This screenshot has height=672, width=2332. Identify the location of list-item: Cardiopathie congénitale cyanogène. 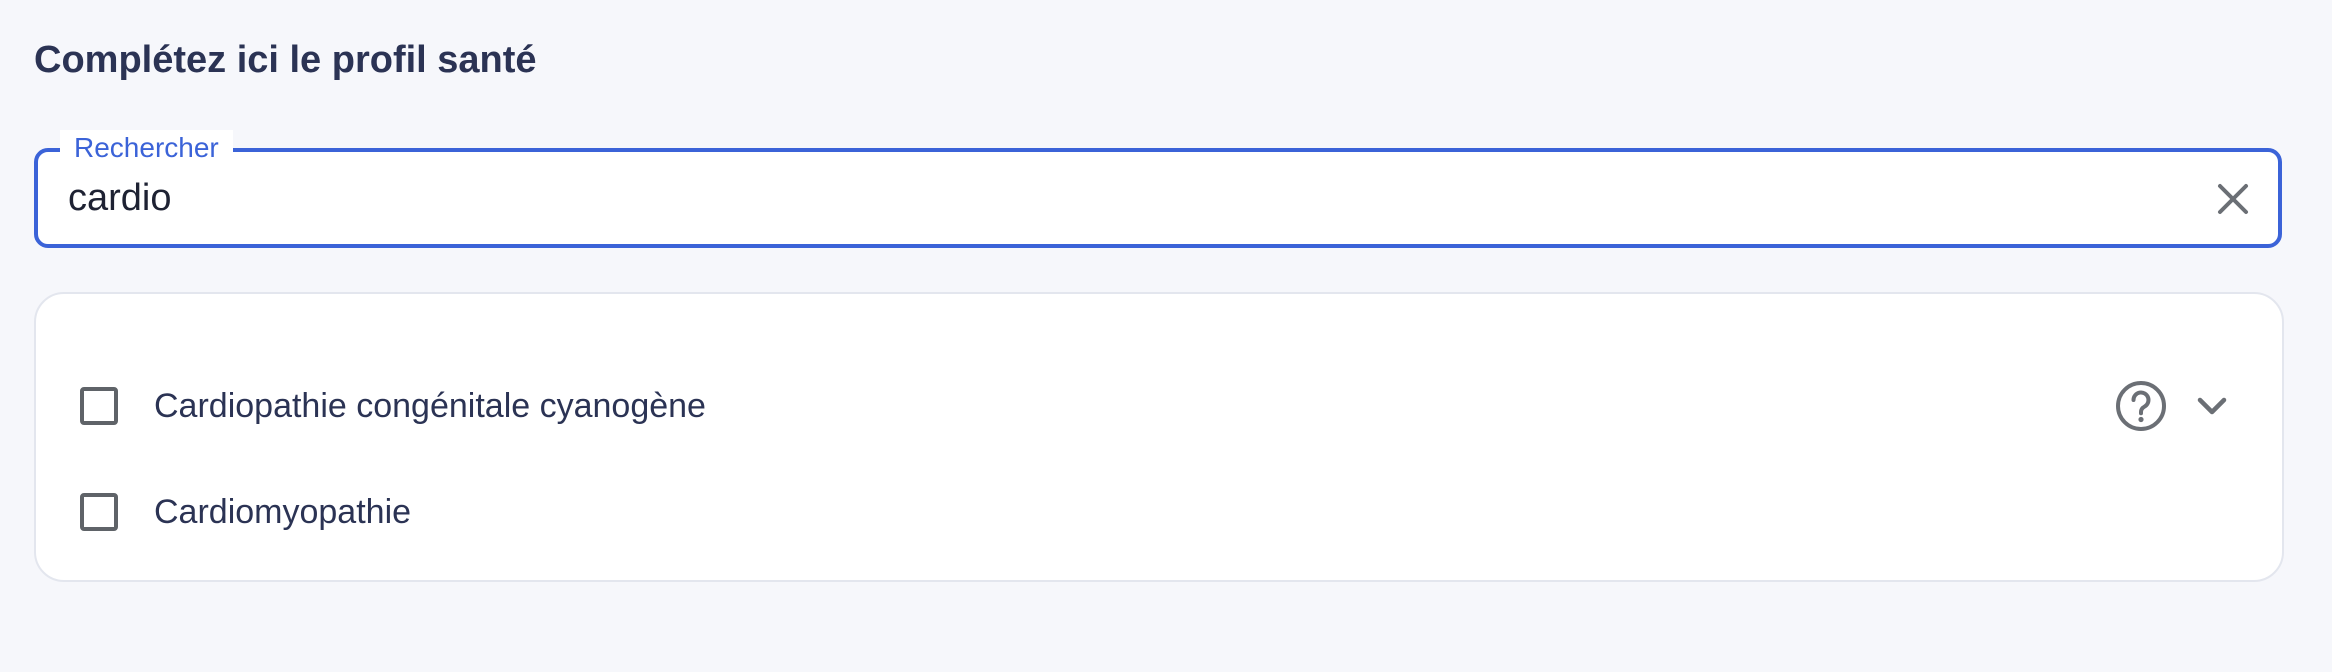
(1159, 406).